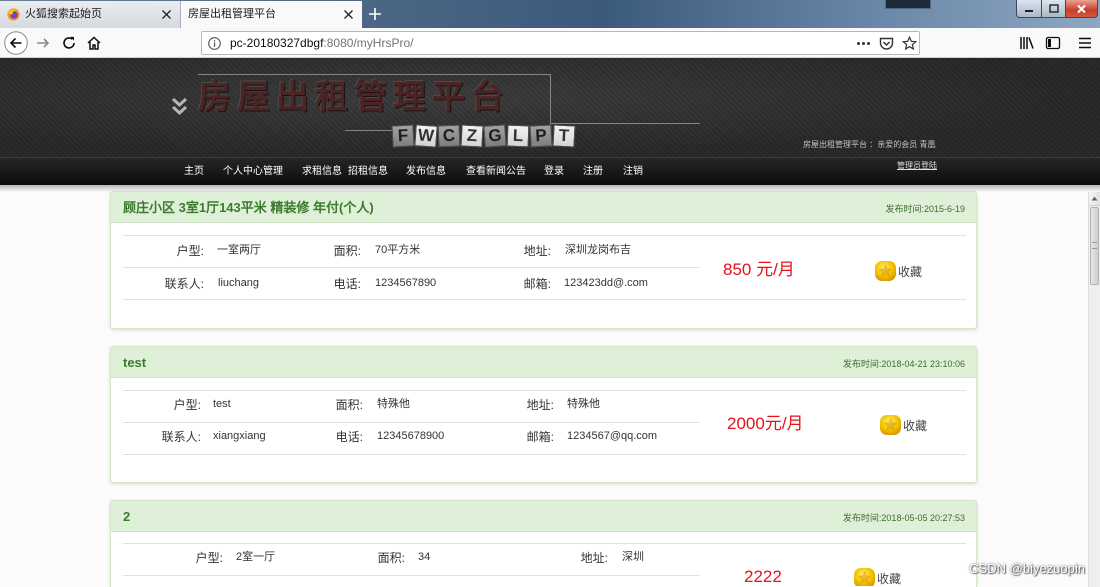 The width and height of the screenshot is (1100, 587). I want to click on listing-price: 850 元/月, so click(759, 269).